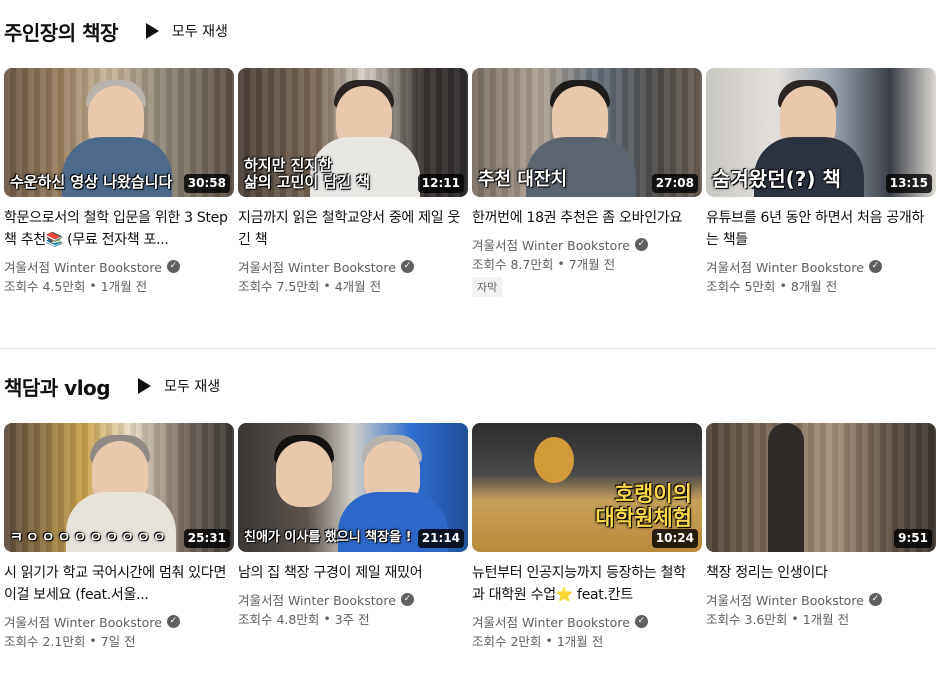 The width and height of the screenshot is (936, 678). Describe the element at coordinates (89, 537) in the screenshot. I see `thumbnail-overlay-text: ㅋㅇㅇㅇㅇㅇㅇㅇㅇㅇ` at that location.